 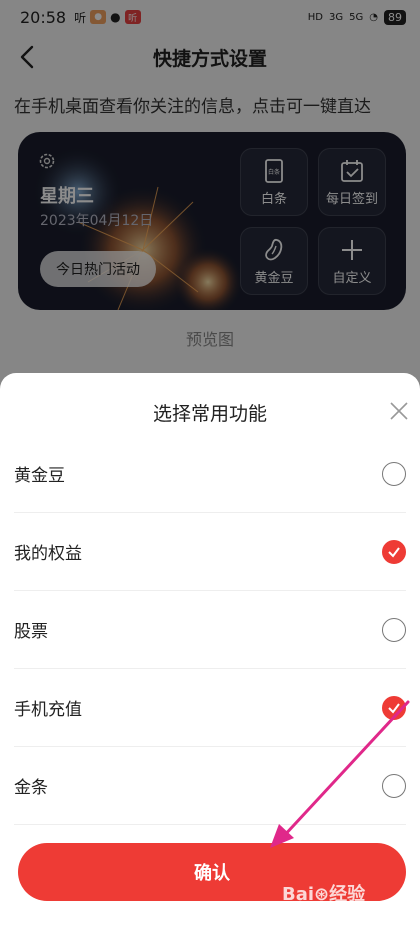 I want to click on option-label: 金条, so click(x=31, y=788).